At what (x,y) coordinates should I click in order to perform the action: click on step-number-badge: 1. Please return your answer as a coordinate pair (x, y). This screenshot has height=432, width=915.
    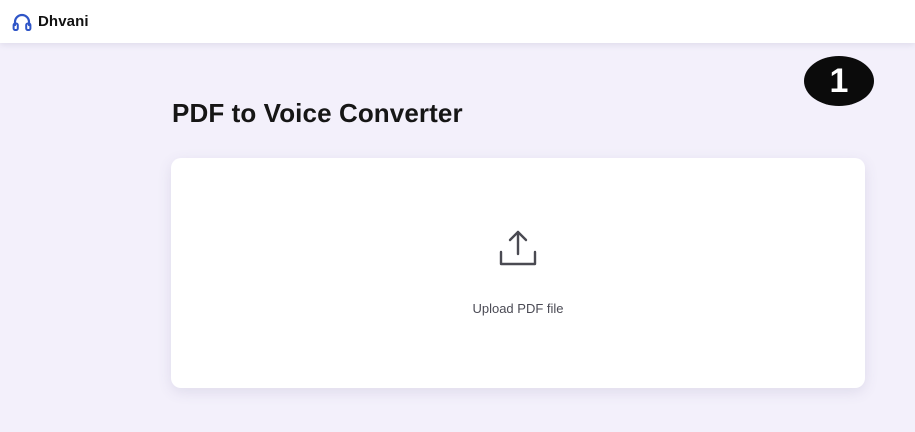
    Looking at the image, I should click on (839, 81).